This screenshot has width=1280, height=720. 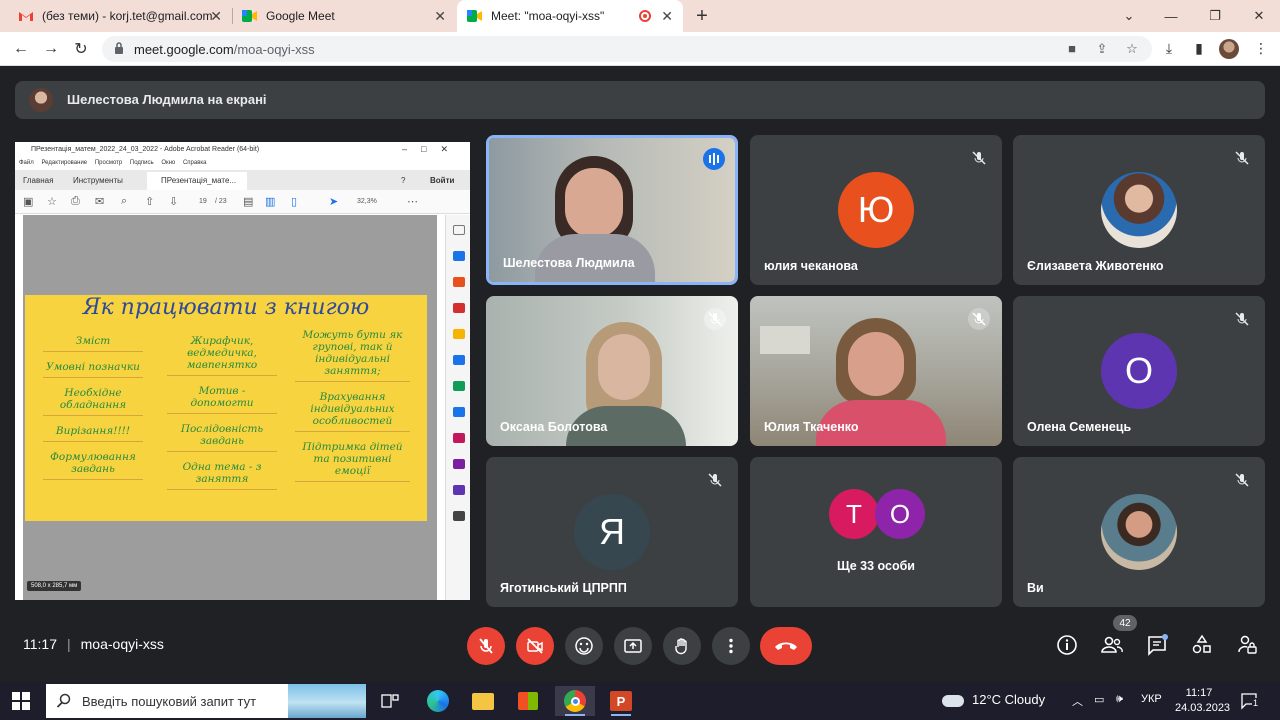 I want to click on tab-home: Главная, so click(x=38, y=180).